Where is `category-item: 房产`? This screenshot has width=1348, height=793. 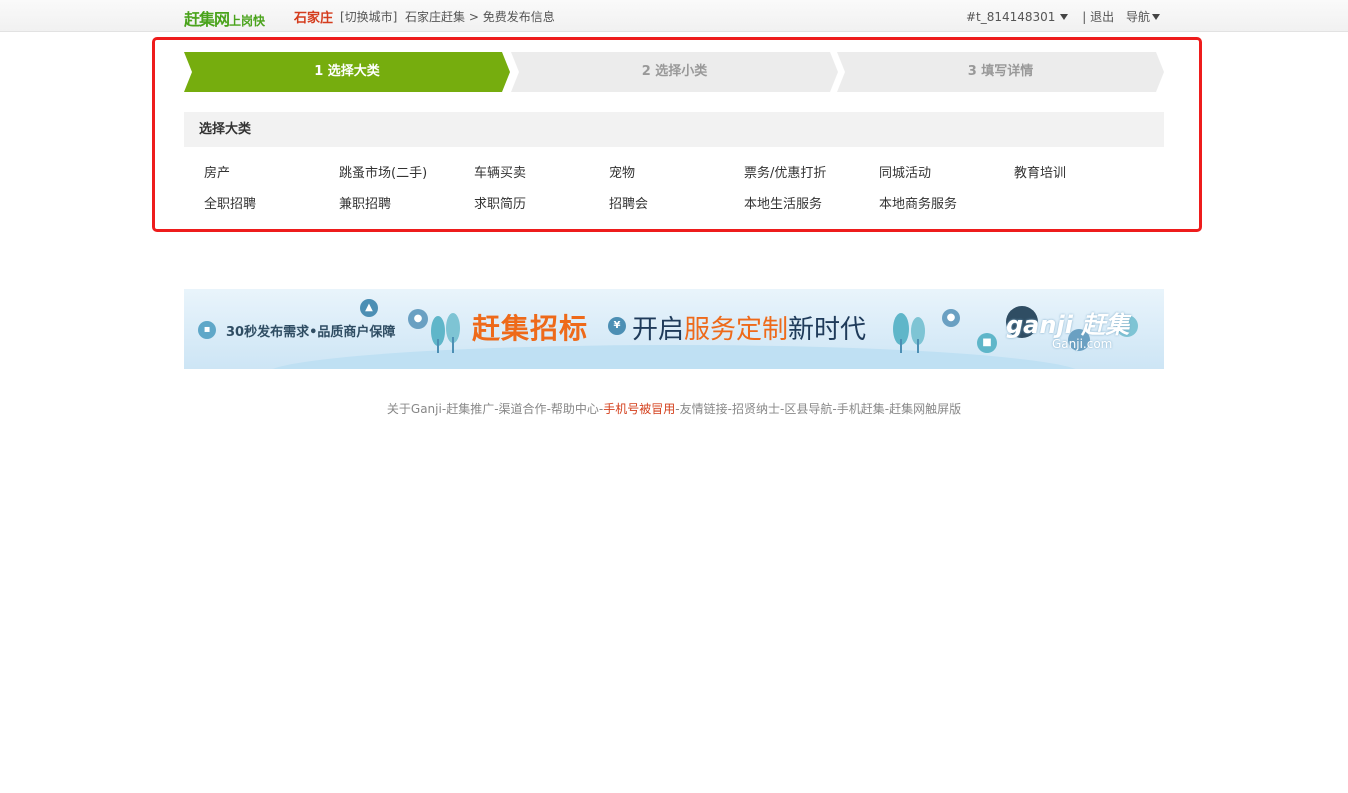
category-item: 房产 is located at coordinates (217, 171).